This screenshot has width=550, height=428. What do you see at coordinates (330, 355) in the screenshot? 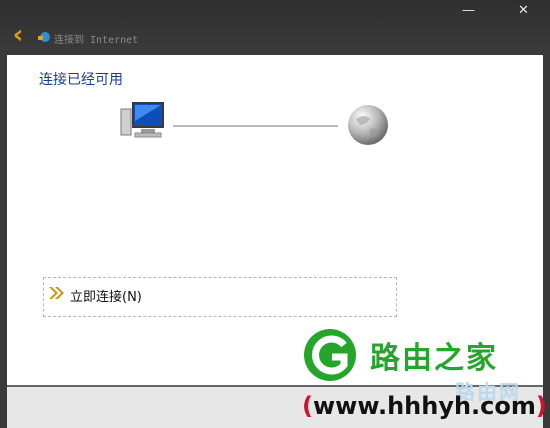
I see `watermark-logo-icon` at bounding box center [330, 355].